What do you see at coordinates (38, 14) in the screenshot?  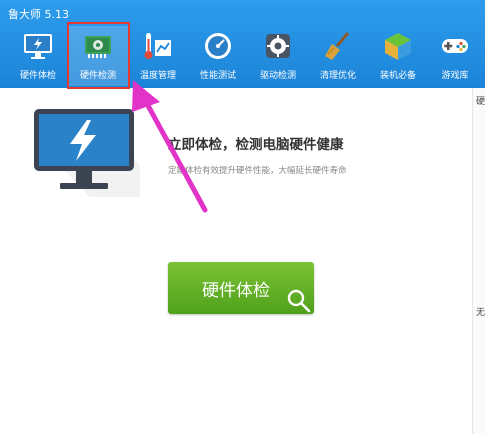 I see `app-title: 鲁大师 5.13` at bounding box center [38, 14].